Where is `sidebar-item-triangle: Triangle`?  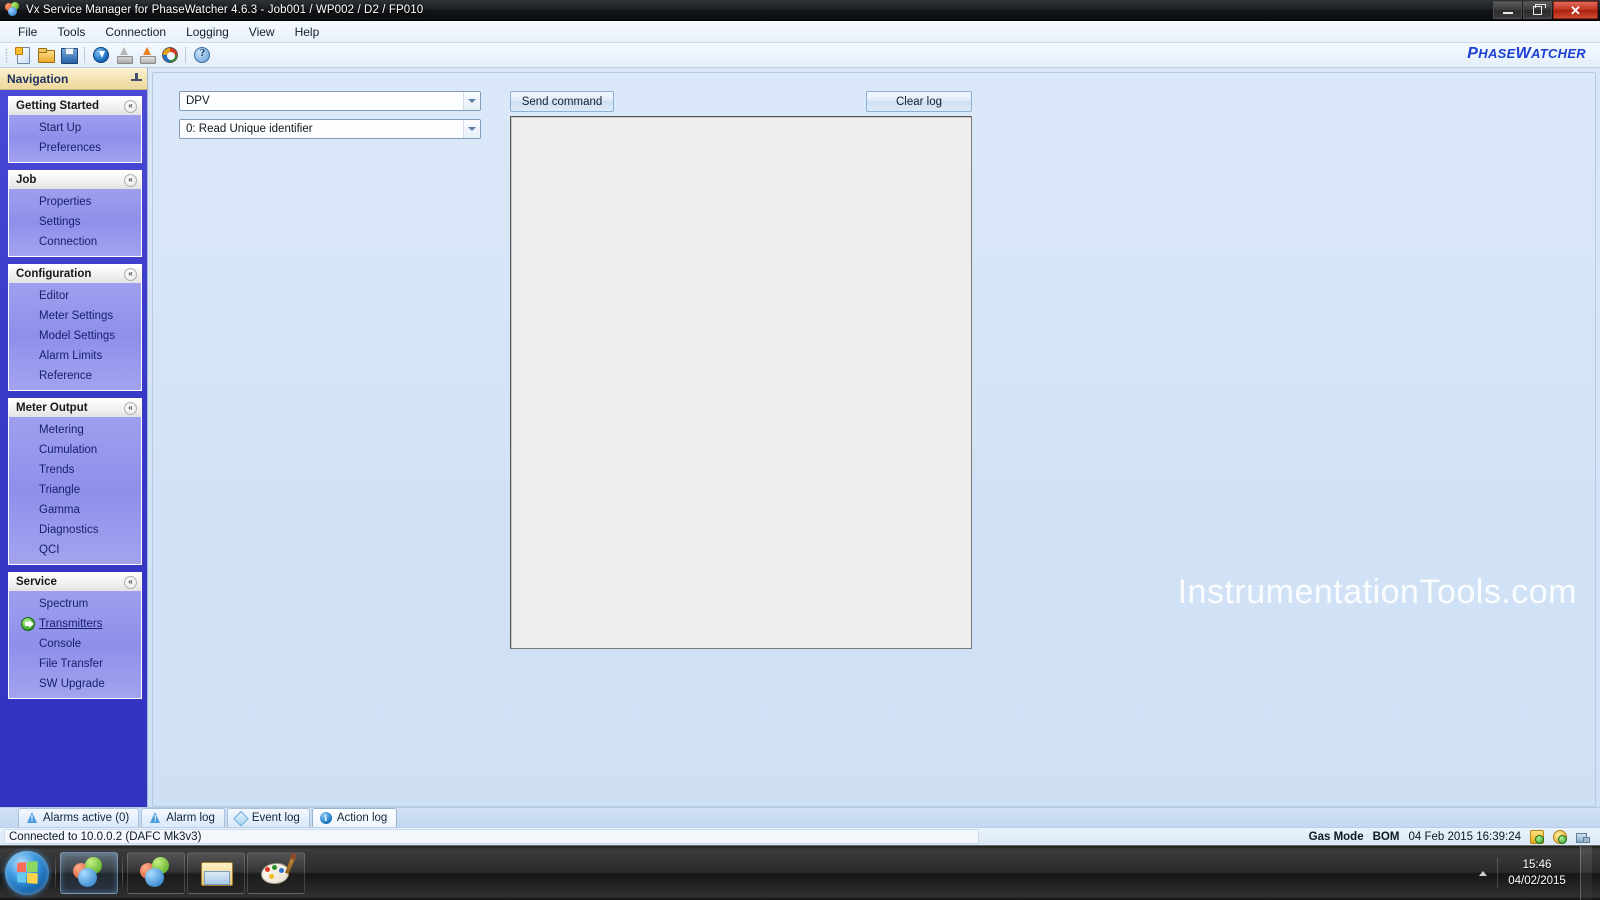
sidebar-item-triangle: Triangle is located at coordinates (75, 490).